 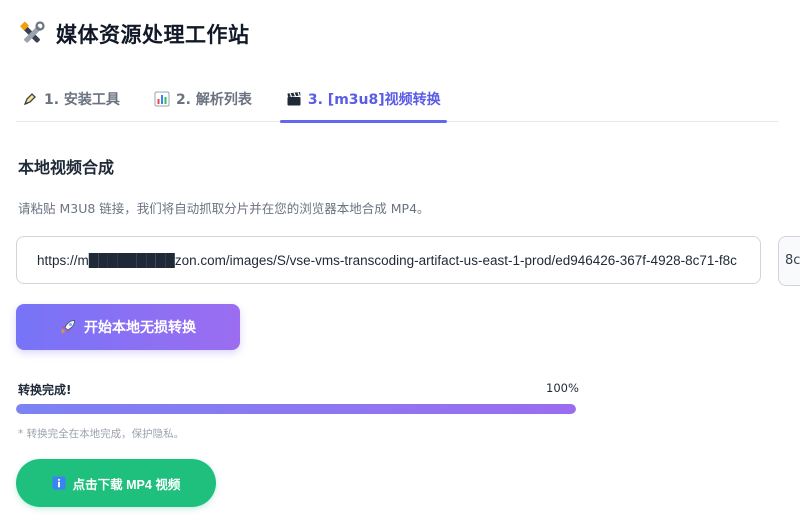 I want to click on progress-bar-fill, so click(x=296, y=409).